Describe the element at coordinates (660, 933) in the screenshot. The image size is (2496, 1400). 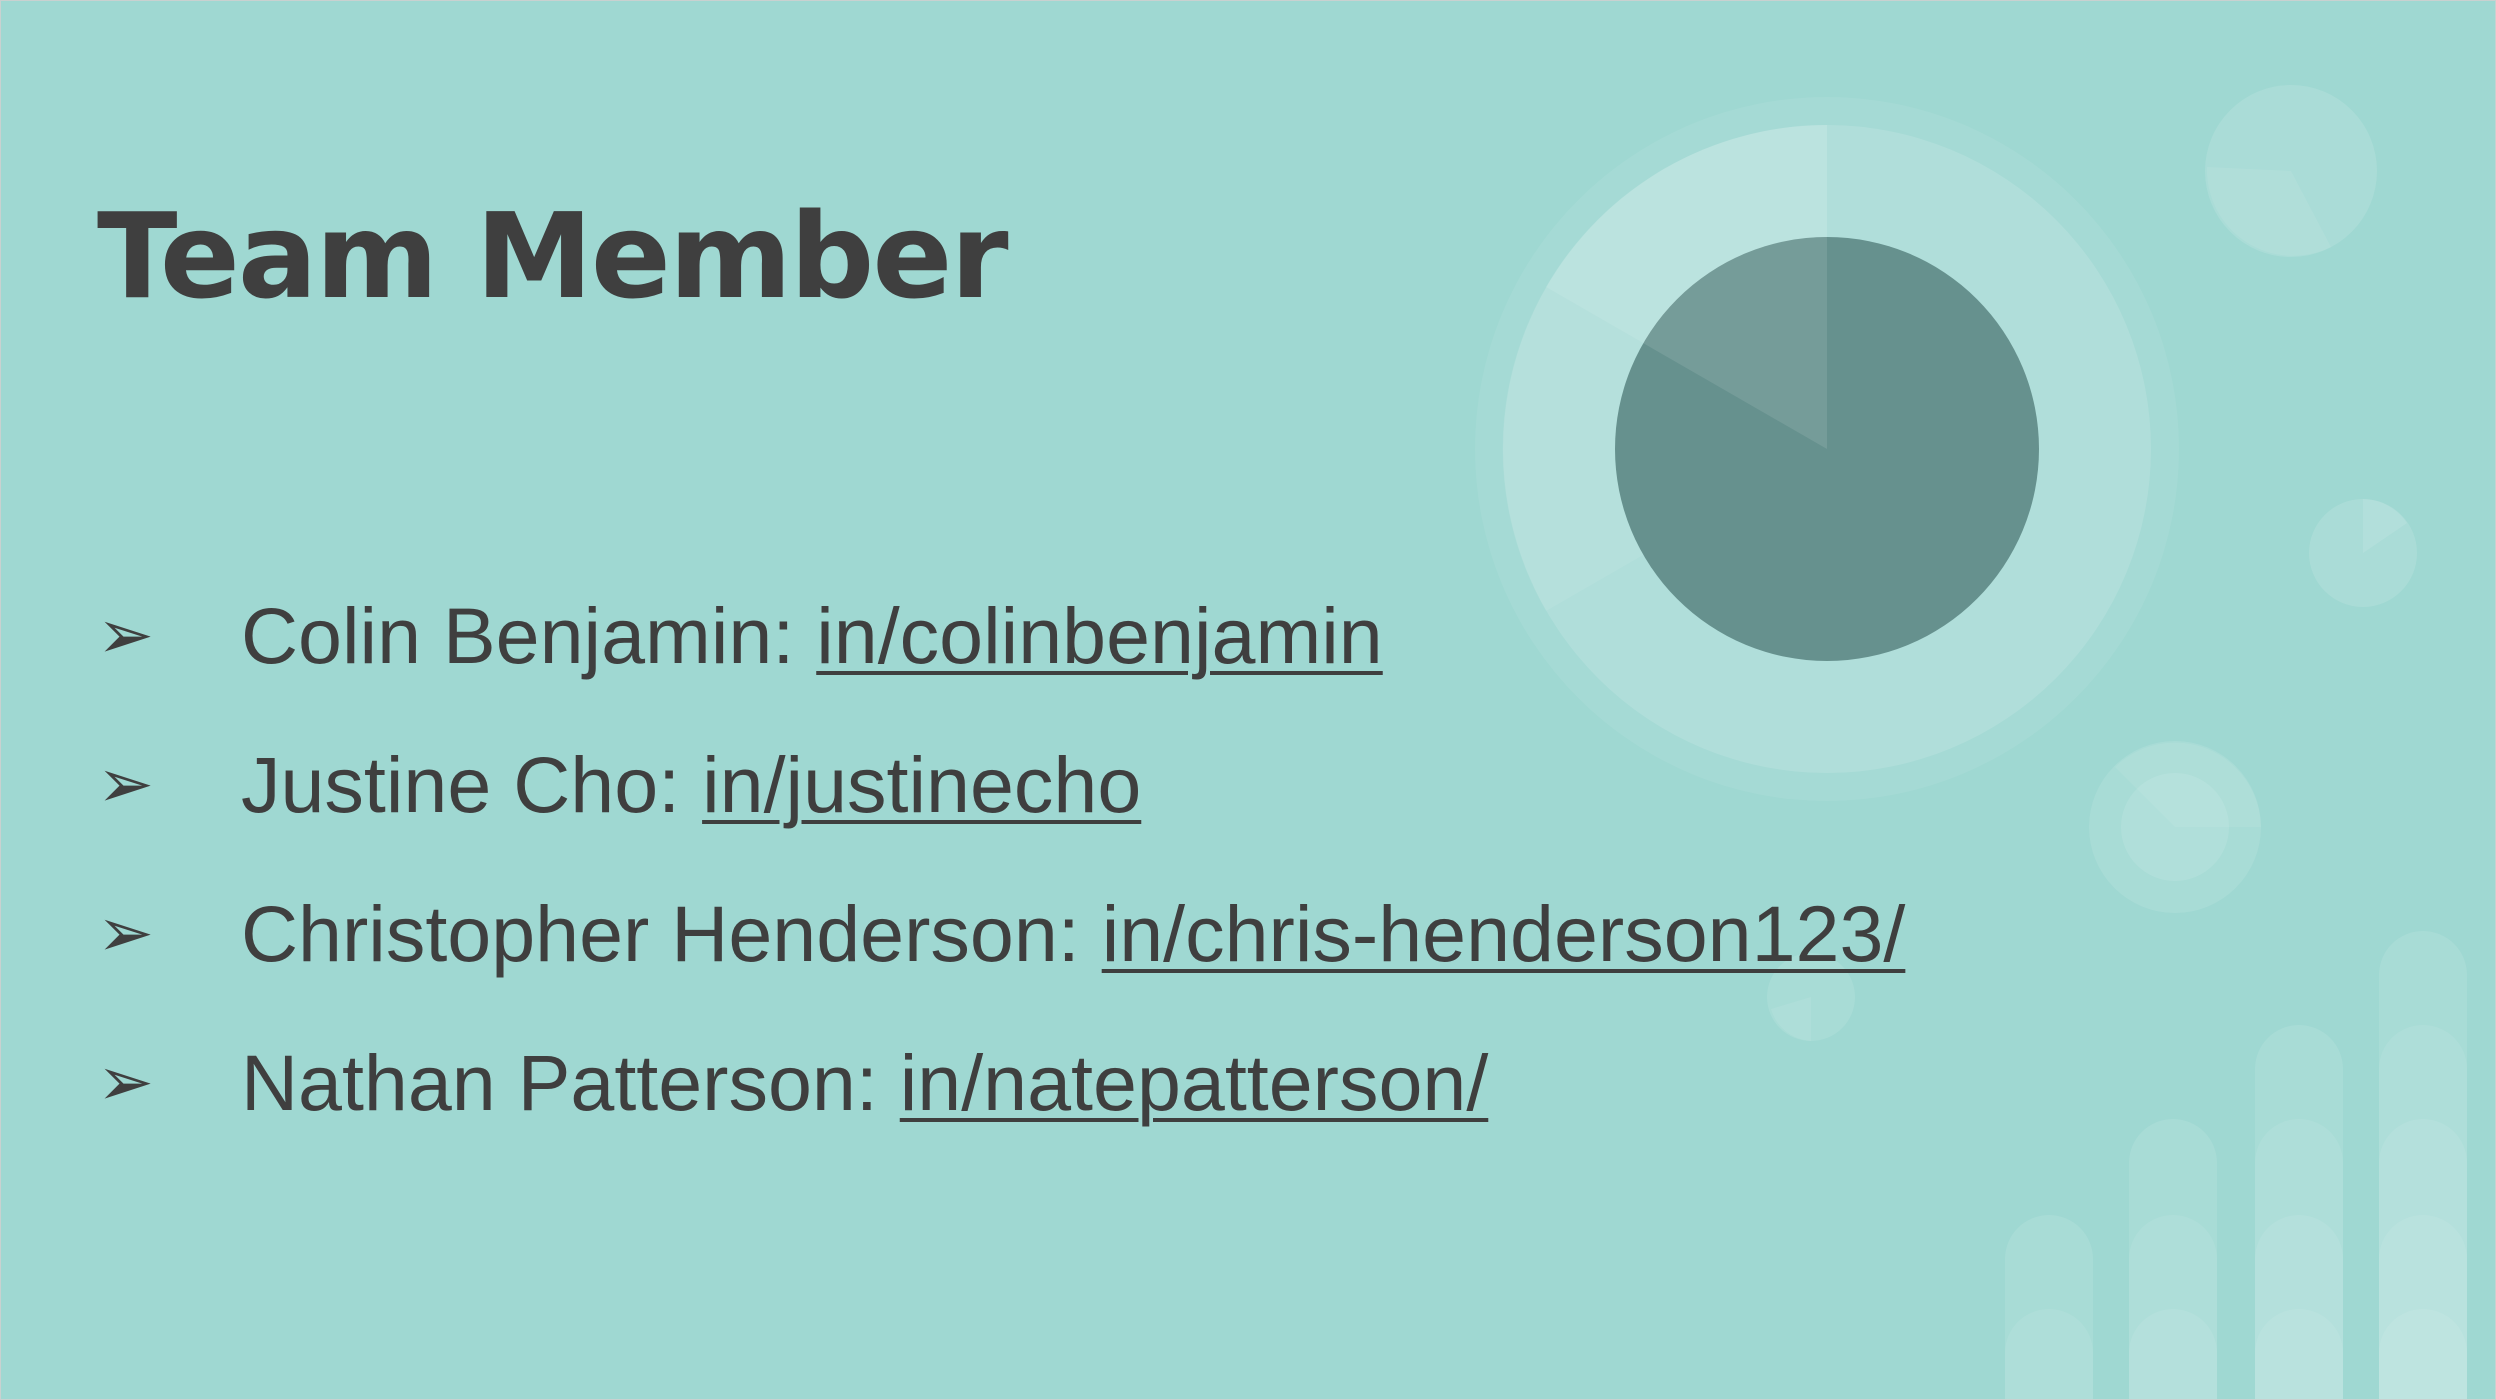
I see `member-name: Christopher Henderson:` at that location.